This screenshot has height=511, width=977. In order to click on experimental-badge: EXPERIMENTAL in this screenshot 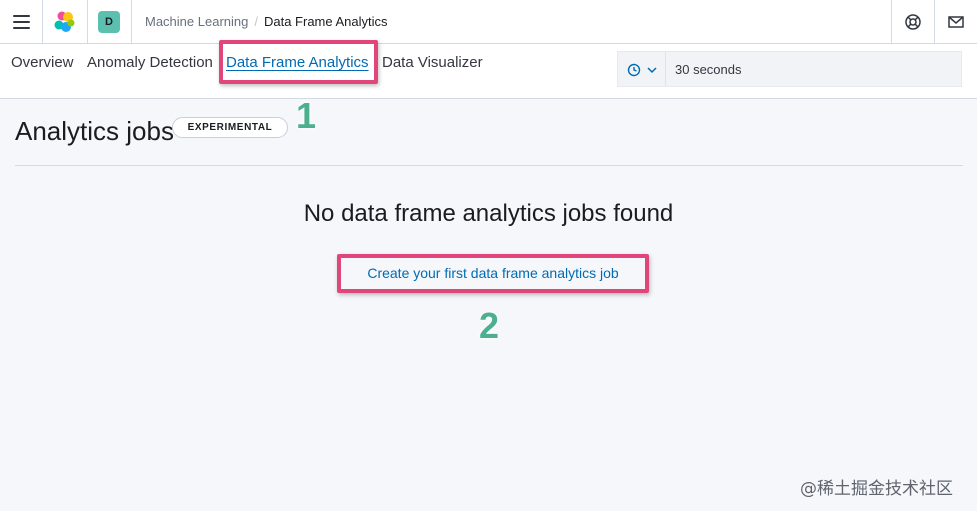, I will do `click(230, 127)`.